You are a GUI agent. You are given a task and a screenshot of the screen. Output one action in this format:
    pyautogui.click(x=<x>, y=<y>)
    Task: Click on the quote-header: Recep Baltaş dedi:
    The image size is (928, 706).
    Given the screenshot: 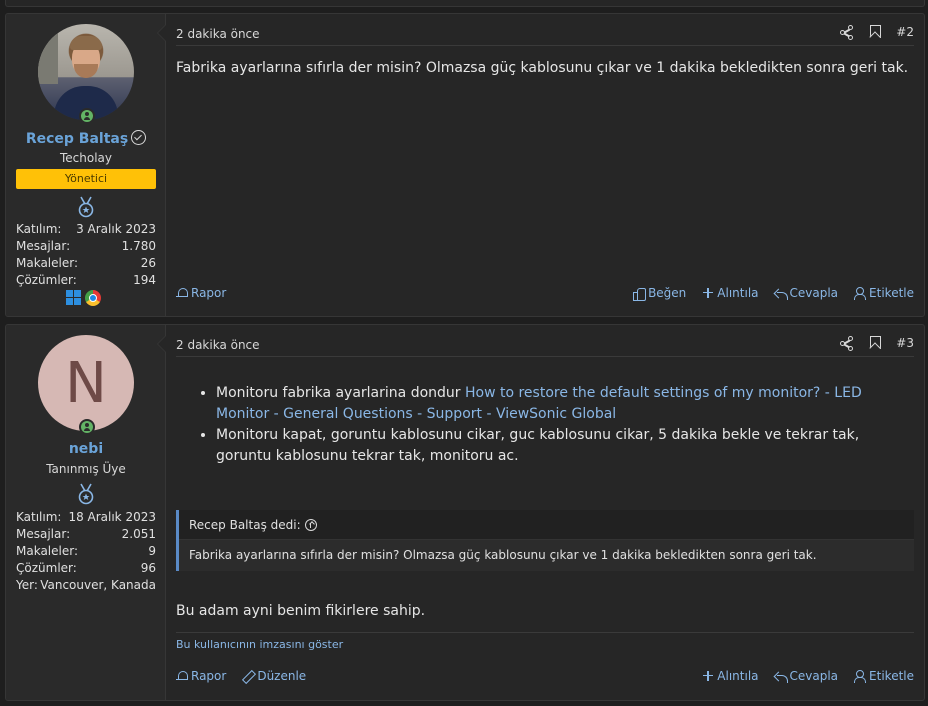 What is the action you would take?
    pyautogui.click(x=546, y=525)
    